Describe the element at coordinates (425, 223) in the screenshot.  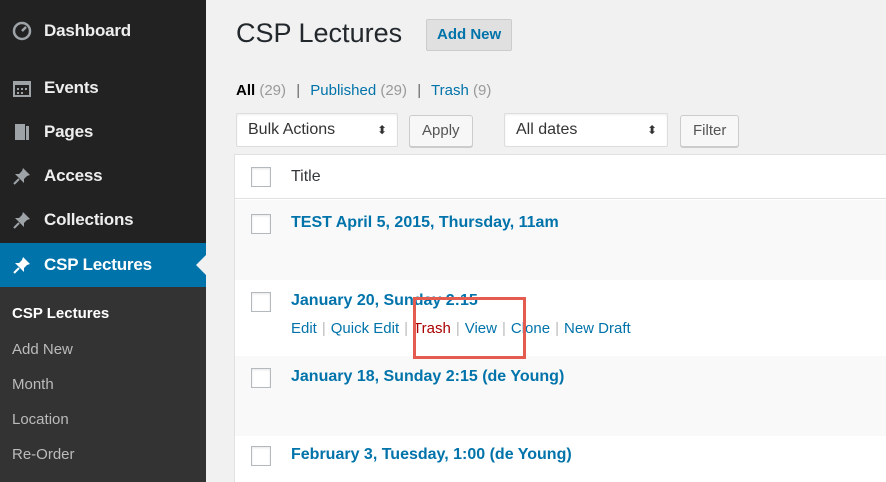
I see `row-title-link: TEST April 5, 2015, Thursday, 11am` at that location.